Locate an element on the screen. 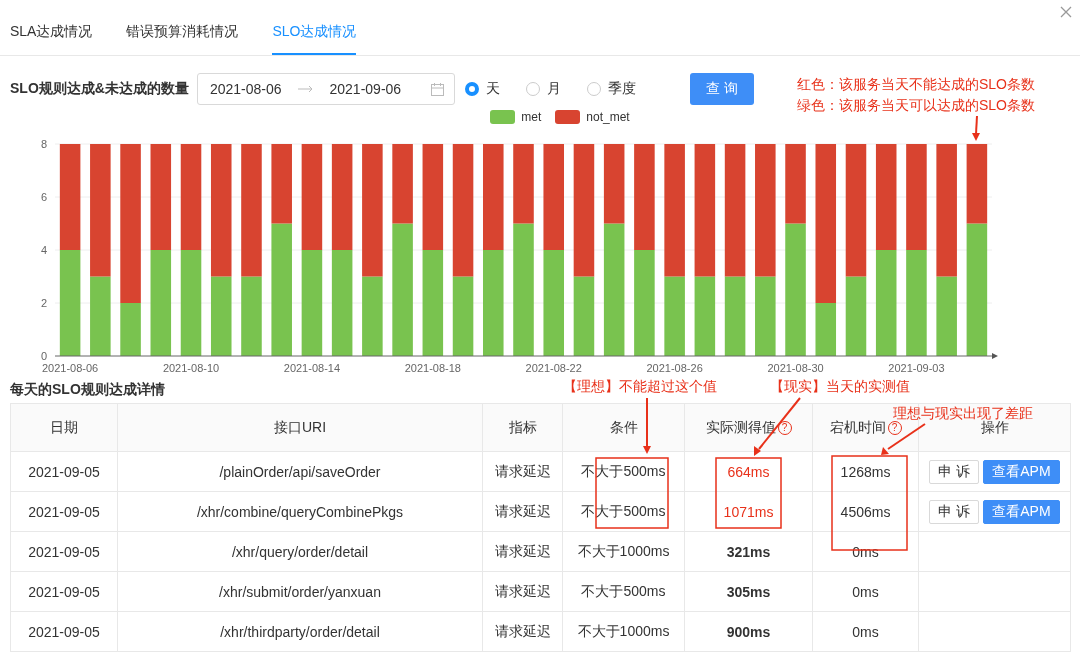 The image size is (1080, 667). legend-item: not_met is located at coordinates (592, 117).